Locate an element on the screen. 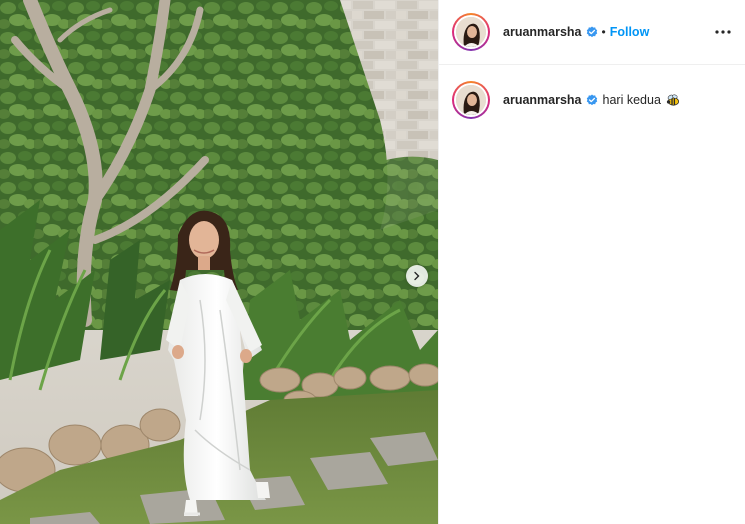 The width and height of the screenshot is (745, 524). bee-emoji-icon is located at coordinates (672, 99).